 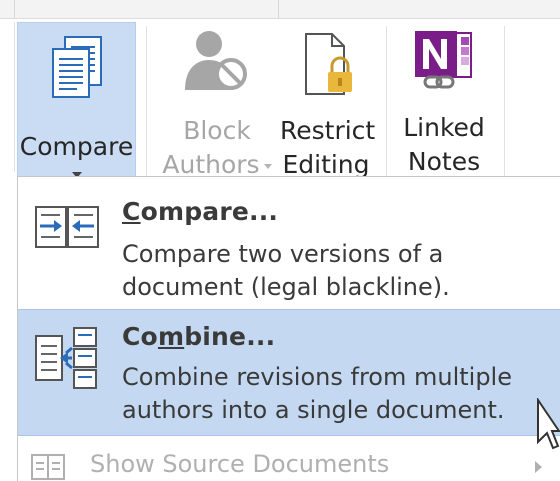 I want to click on linked-notes-label-line1: Linked, so click(x=444, y=127).